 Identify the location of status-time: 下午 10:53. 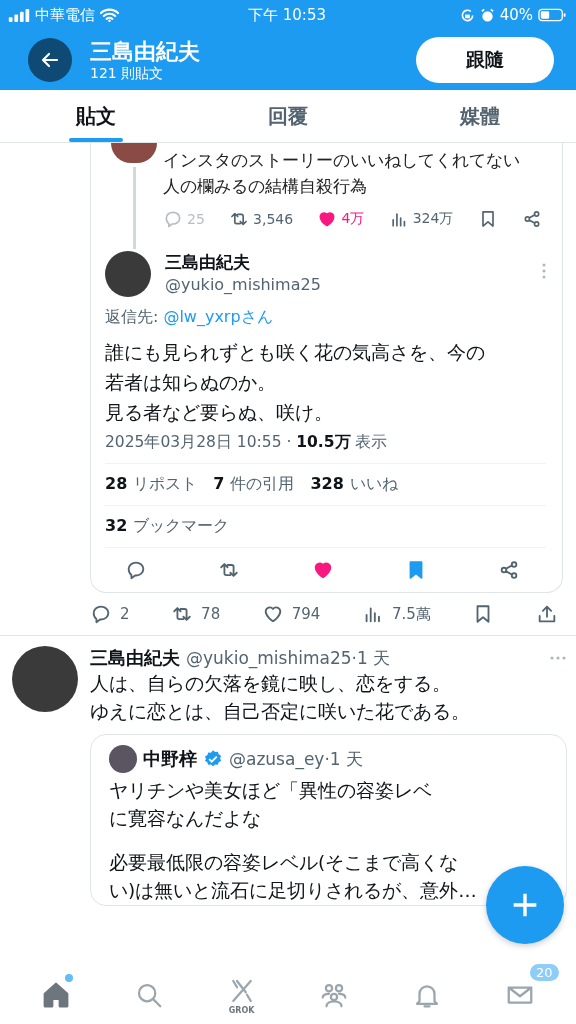
(287, 15).